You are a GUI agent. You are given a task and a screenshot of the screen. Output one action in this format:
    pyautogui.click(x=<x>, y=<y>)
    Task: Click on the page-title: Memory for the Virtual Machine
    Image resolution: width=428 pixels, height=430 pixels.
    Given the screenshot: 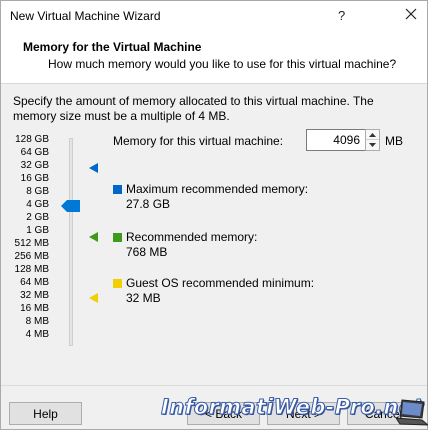 What is the action you would take?
    pyautogui.click(x=112, y=47)
    